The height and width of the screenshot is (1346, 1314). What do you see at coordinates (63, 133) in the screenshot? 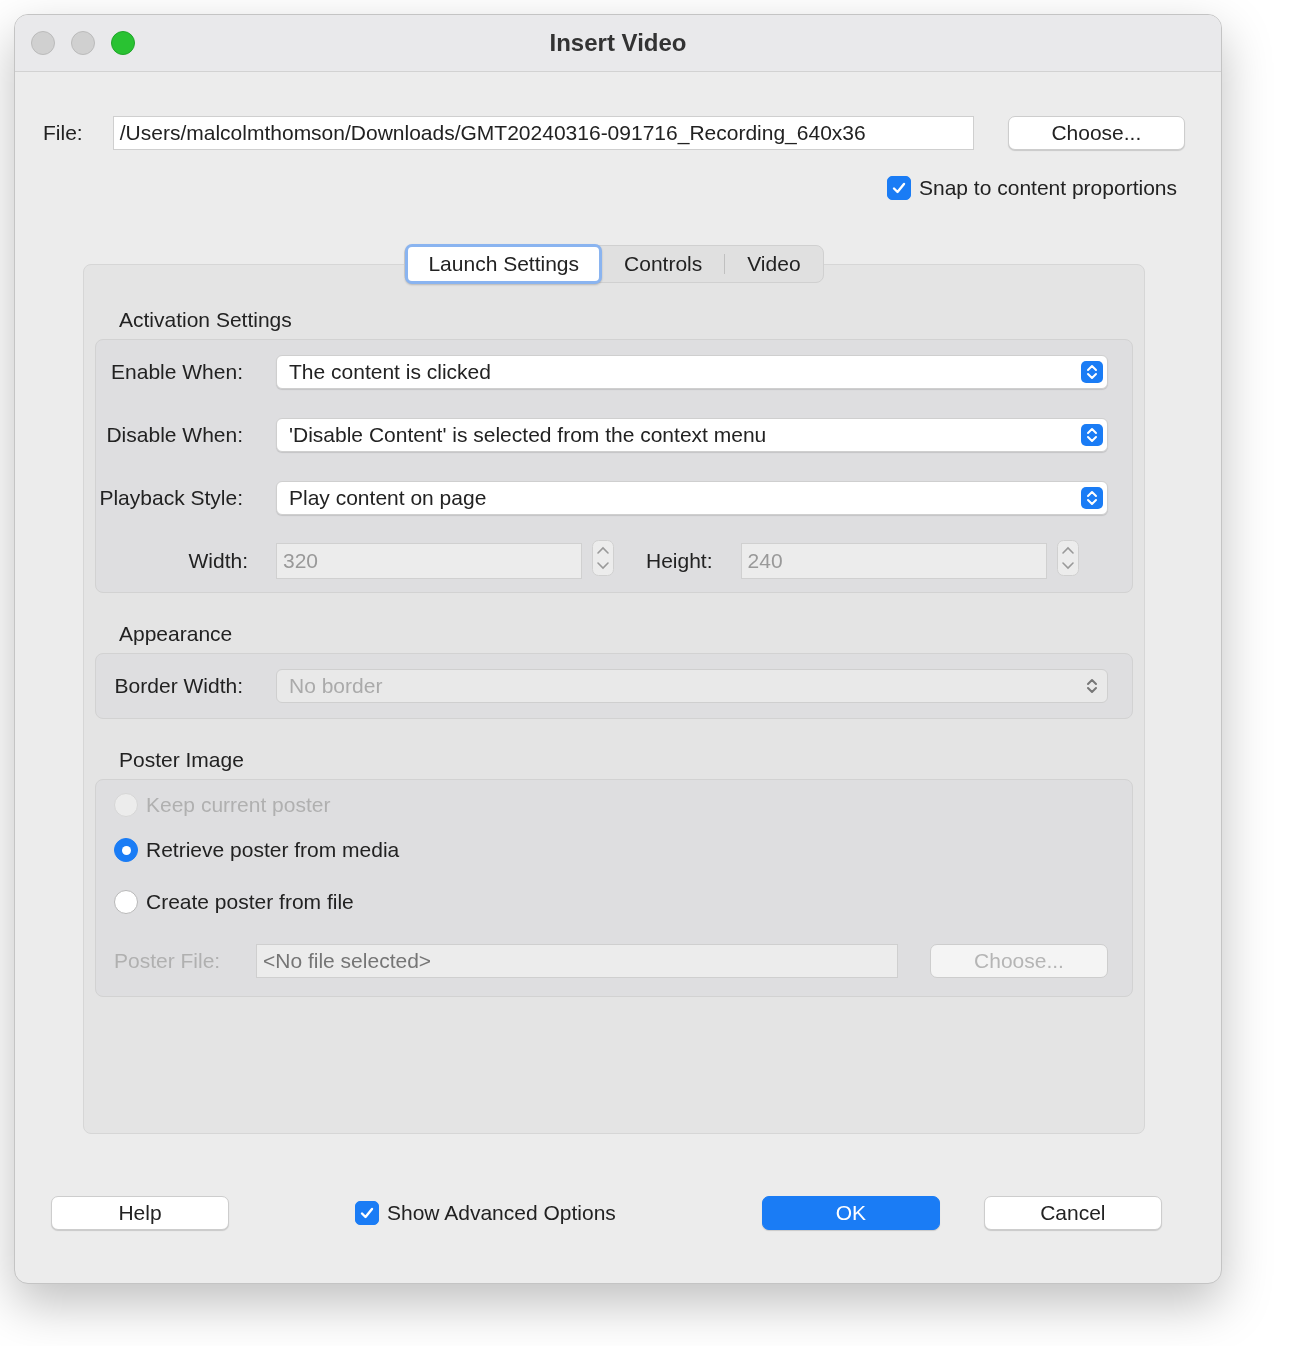
I see `file-label: File:` at bounding box center [63, 133].